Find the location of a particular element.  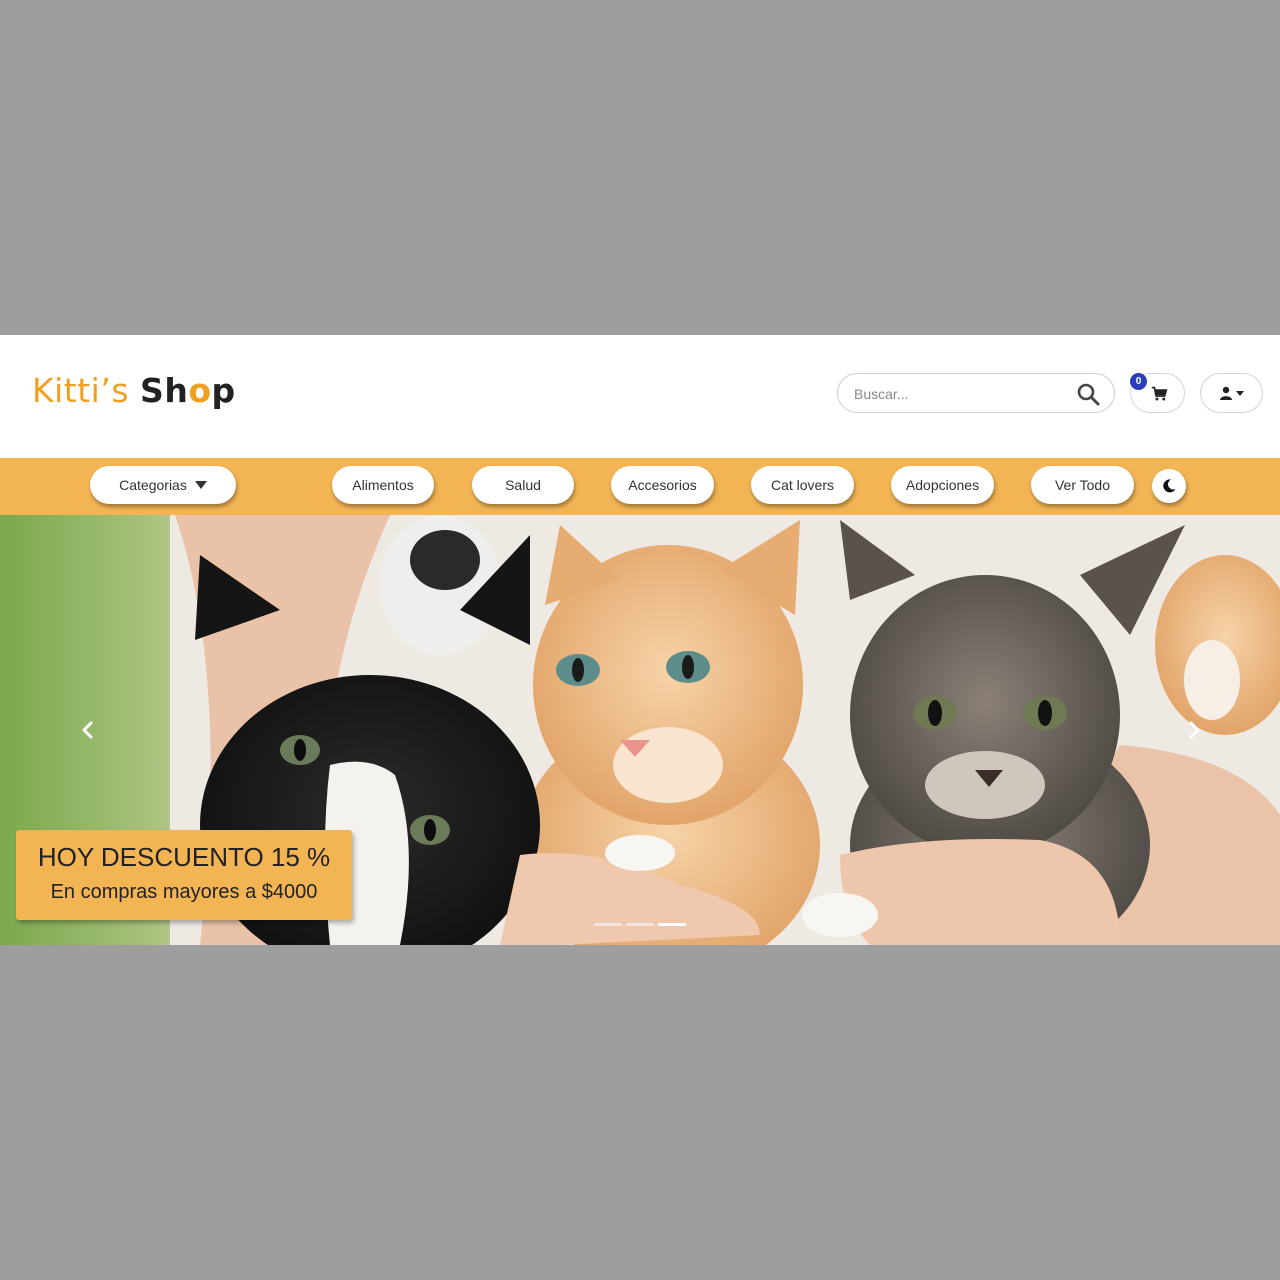

search-box is located at coordinates (976, 393).